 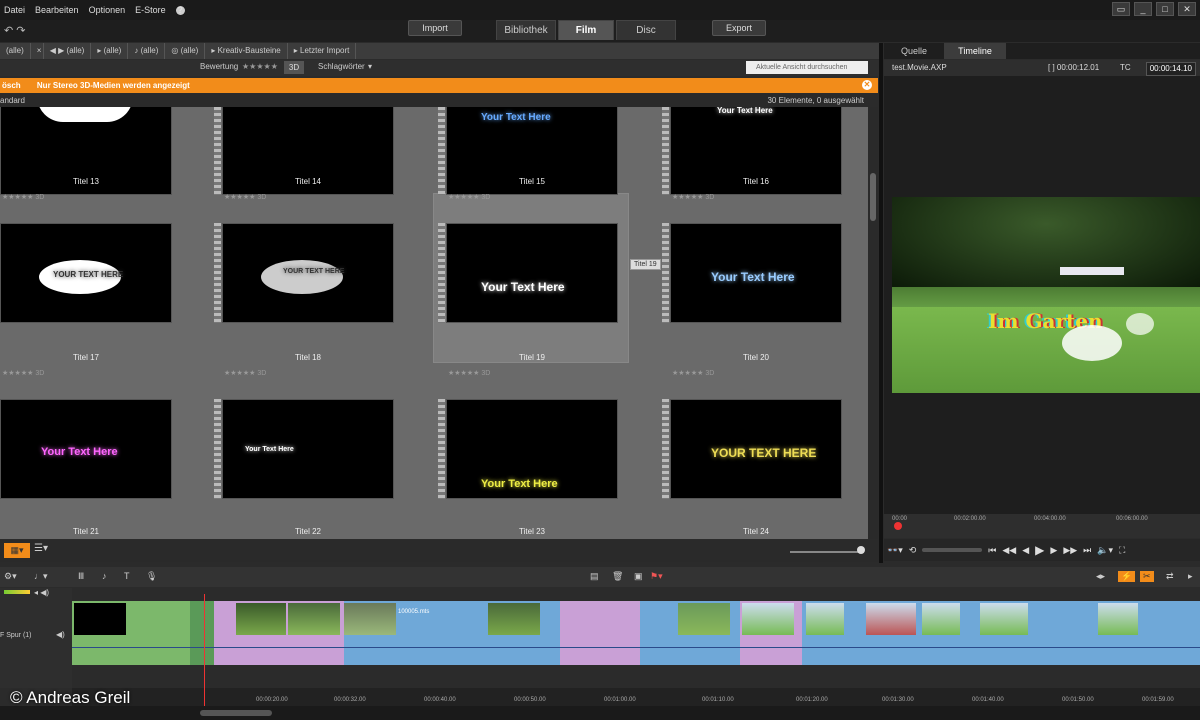 I want to click on search-input: Aktuelle Ansicht durchsuchen, so click(x=807, y=67).